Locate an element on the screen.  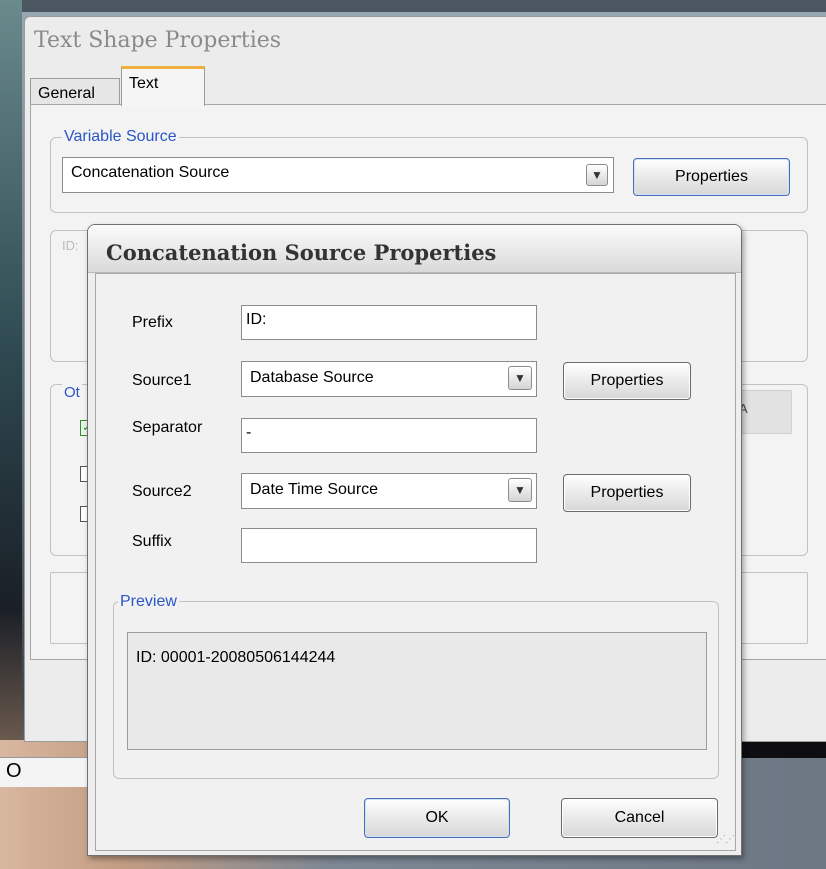
other-options-legend: Ot is located at coordinates (72, 392).